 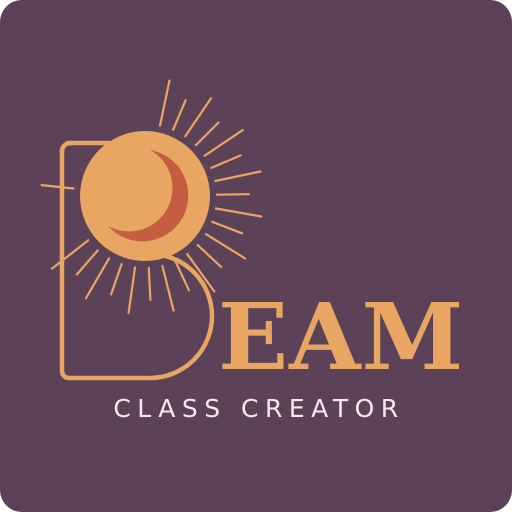 I want to click on letter-b-top-corner, so click(x=67, y=147).